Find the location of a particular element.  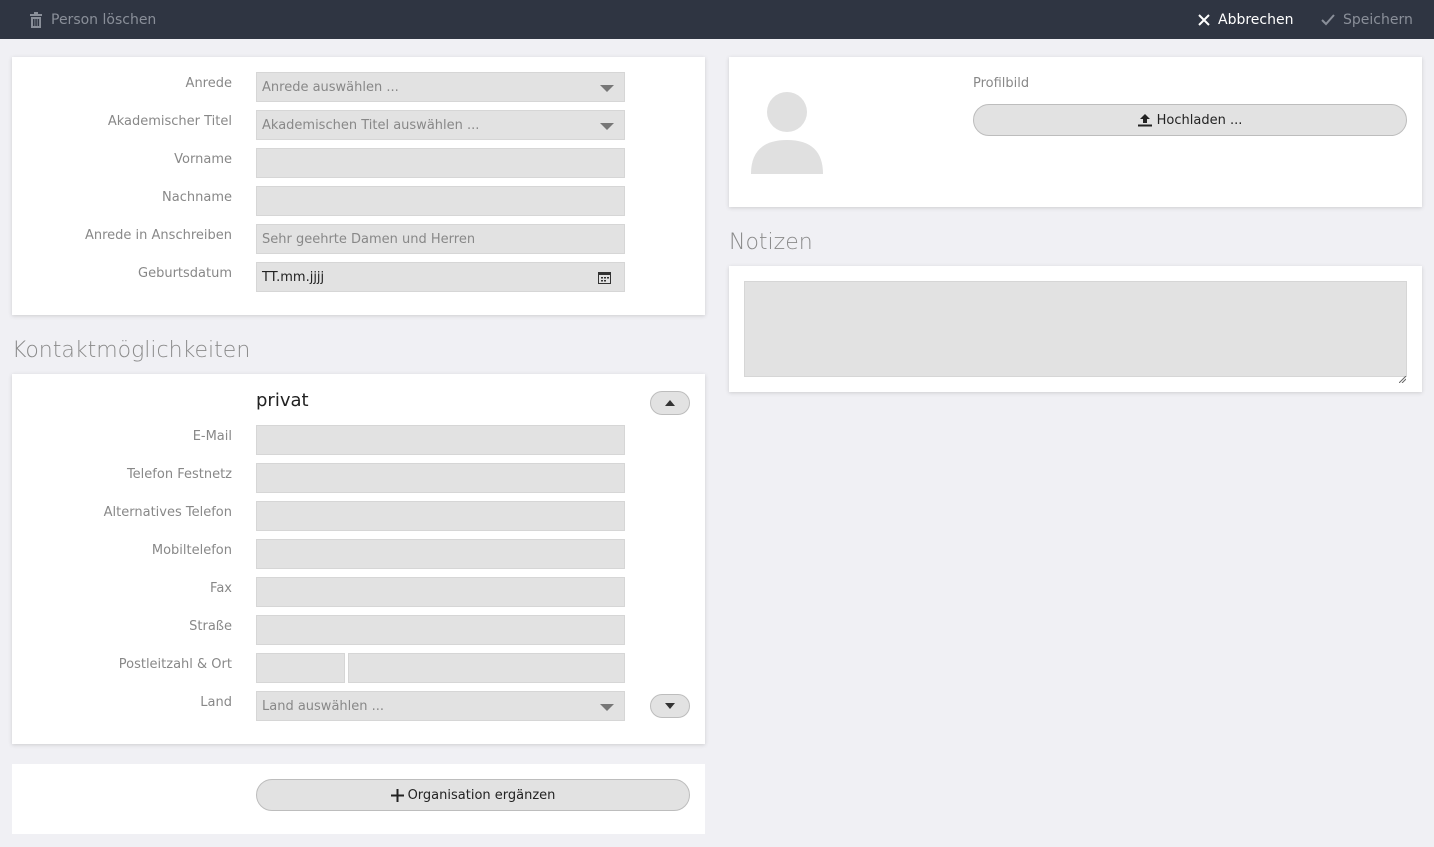

close-icon is located at coordinates (1204, 19).